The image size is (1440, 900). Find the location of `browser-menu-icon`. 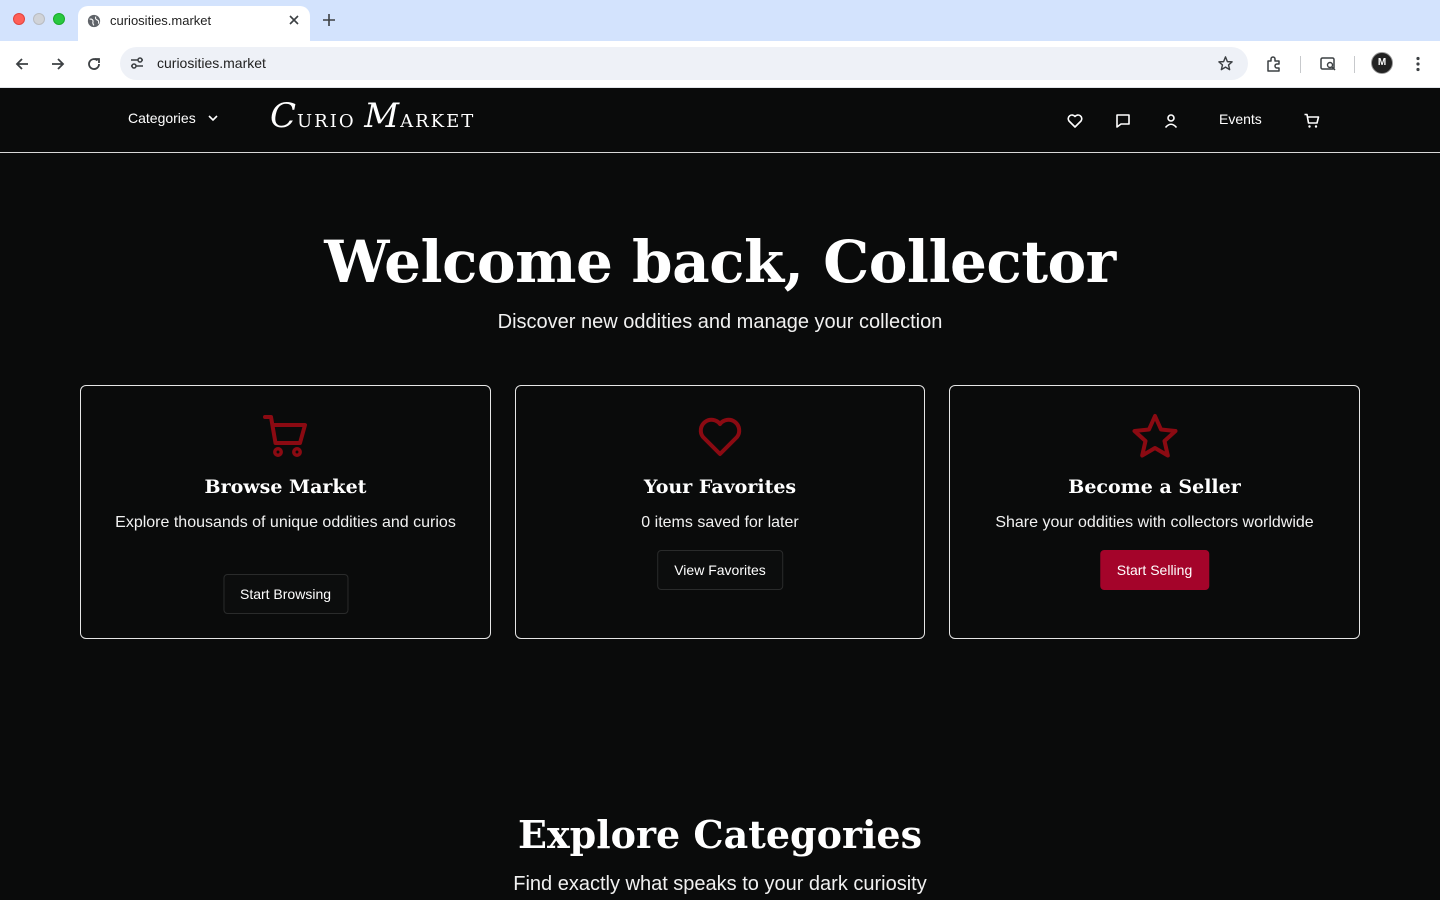

browser-menu-icon is located at coordinates (1418, 64).